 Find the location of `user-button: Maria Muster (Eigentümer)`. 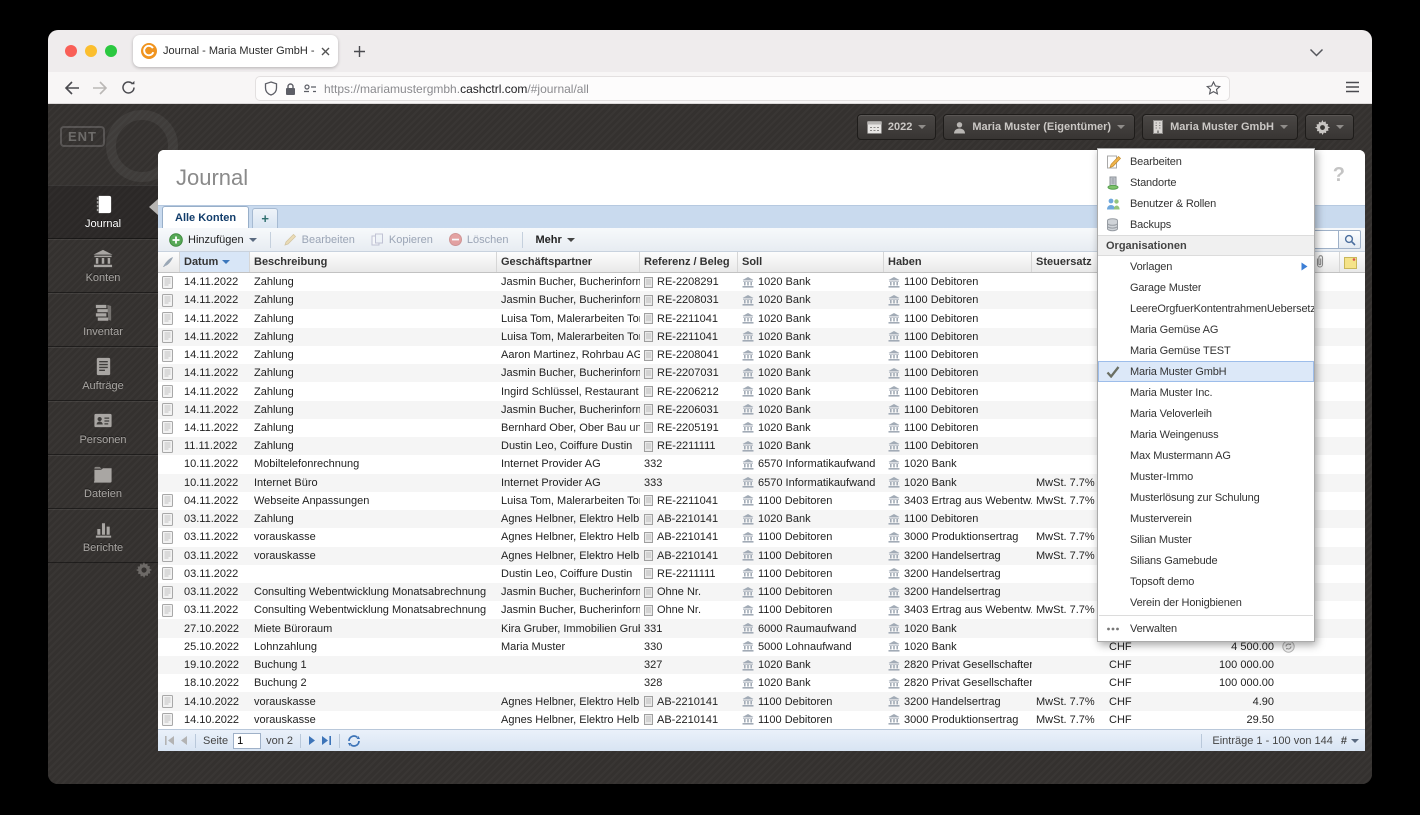

user-button: Maria Muster (Eigentümer) is located at coordinates (1039, 127).